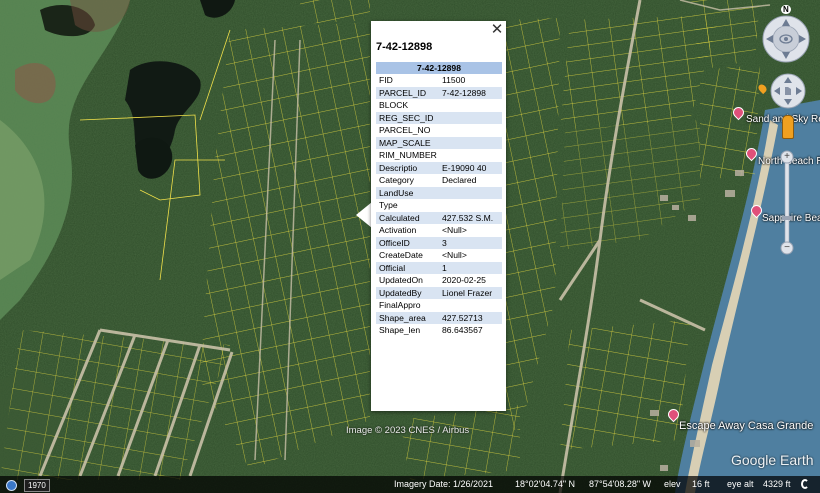 This screenshot has width=820, height=493. I want to click on place-label-escape-away: Escape Away Casa Grande, so click(746, 426).